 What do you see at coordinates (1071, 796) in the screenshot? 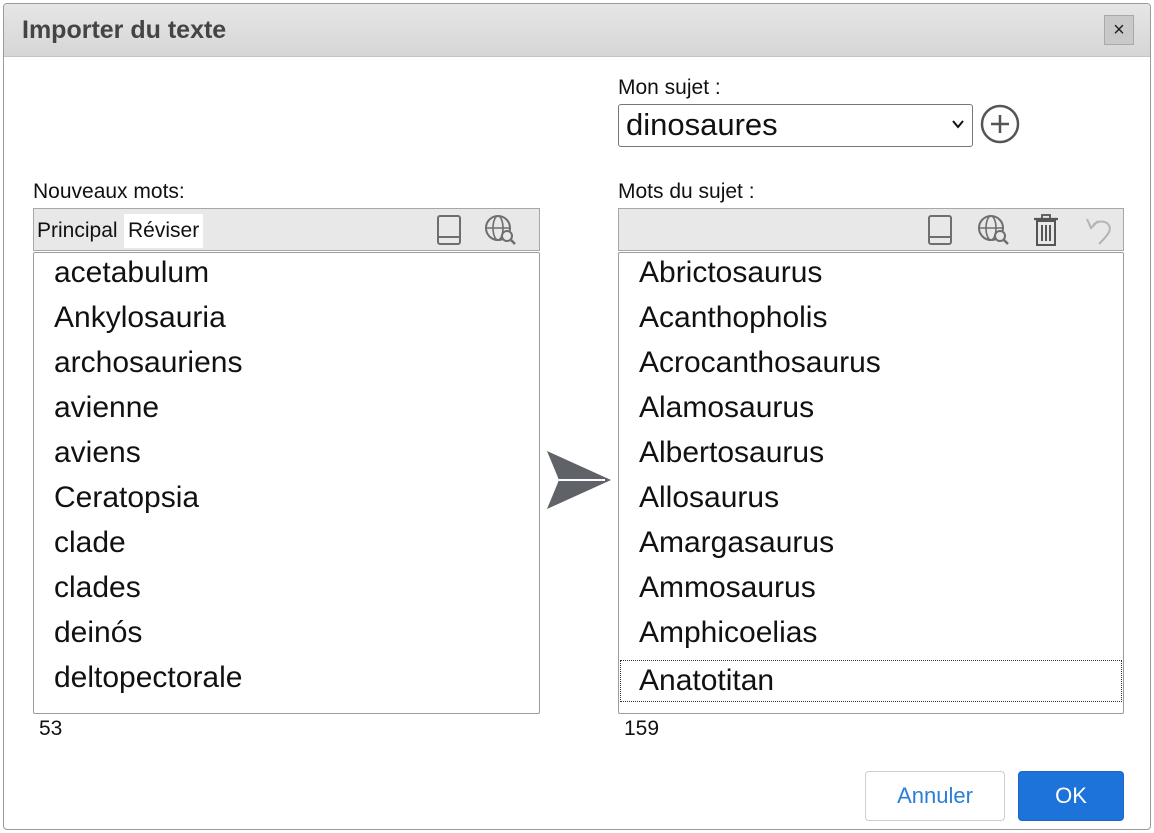
I see `ok-button: OK` at bounding box center [1071, 796].